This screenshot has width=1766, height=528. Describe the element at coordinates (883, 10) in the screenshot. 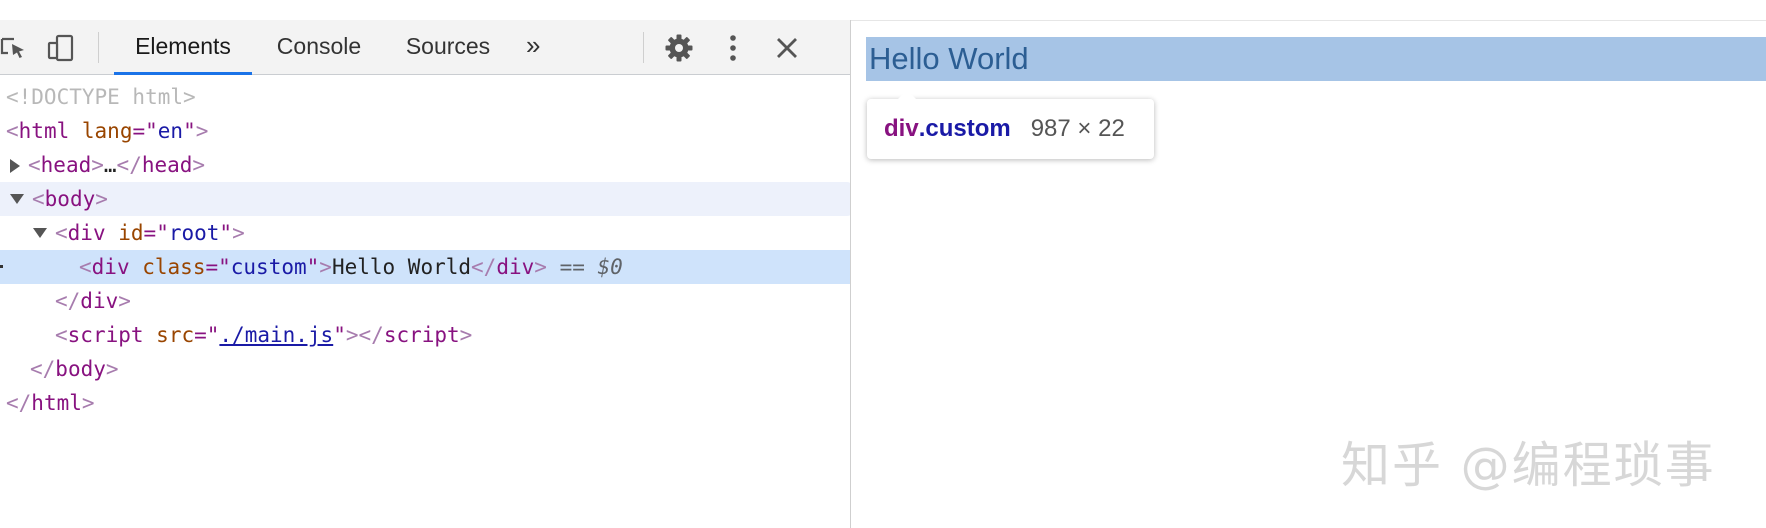

I see `top-strip` at that location.